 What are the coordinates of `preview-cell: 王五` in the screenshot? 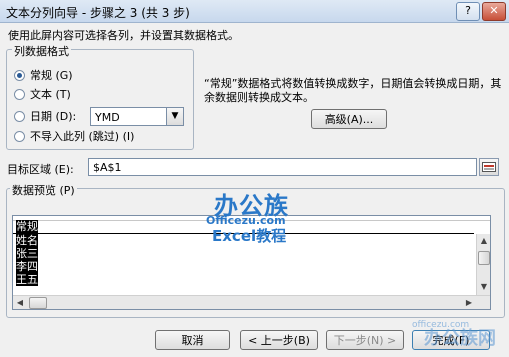 It's located at (27, 279).